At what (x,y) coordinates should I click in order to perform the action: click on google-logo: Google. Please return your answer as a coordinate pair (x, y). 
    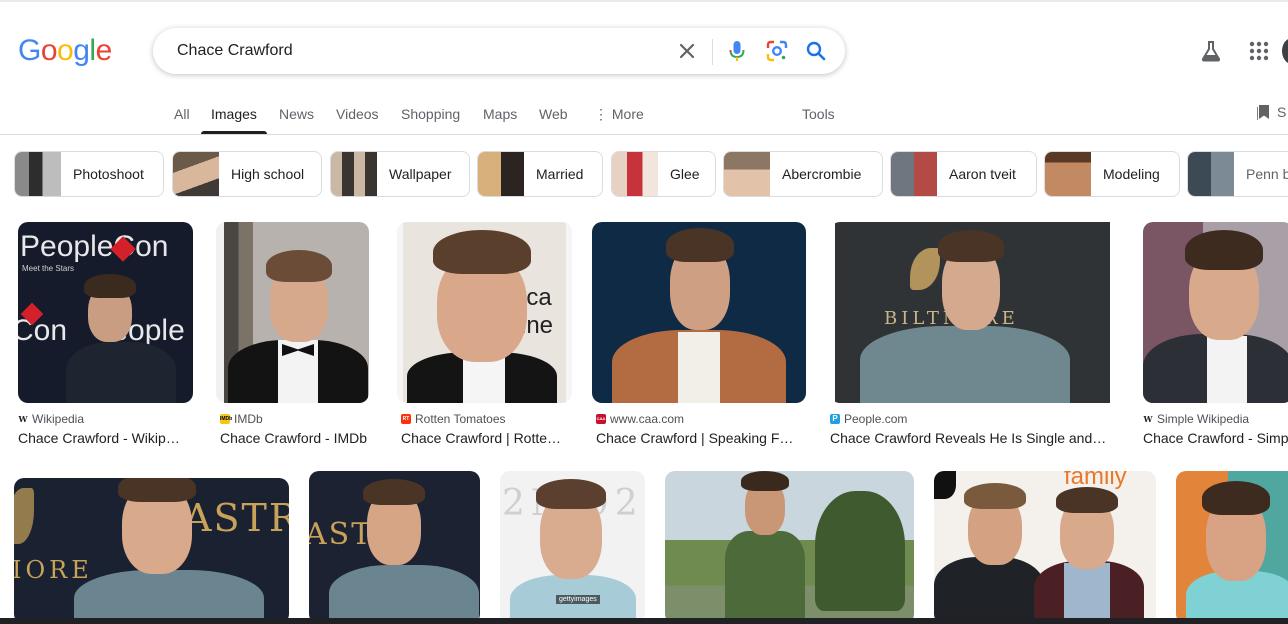
    Looking at the image, I should click on (65, 51).